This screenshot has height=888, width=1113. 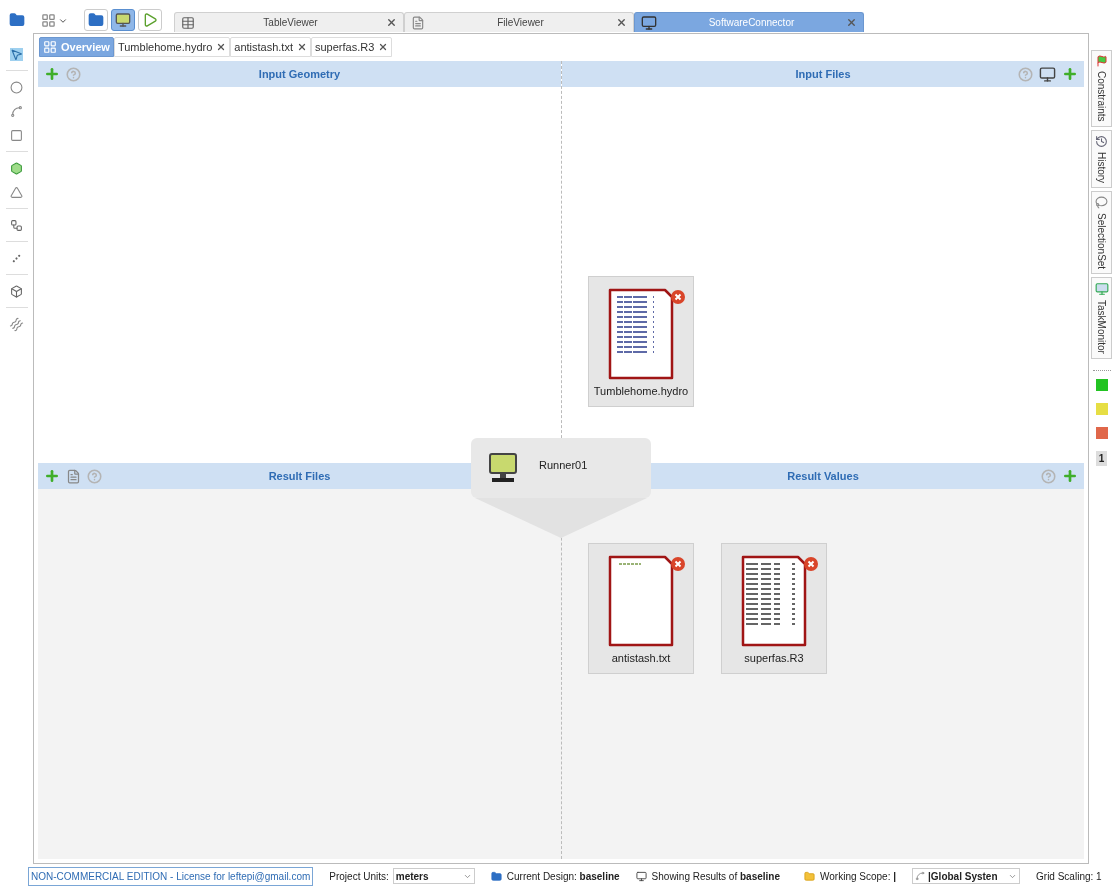 I want to click on curve-icon, so click(x=16, y=111).